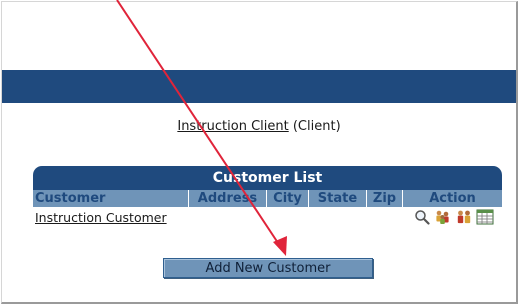  I want to click on customer-list-header: Customer List, so click(267, 178).